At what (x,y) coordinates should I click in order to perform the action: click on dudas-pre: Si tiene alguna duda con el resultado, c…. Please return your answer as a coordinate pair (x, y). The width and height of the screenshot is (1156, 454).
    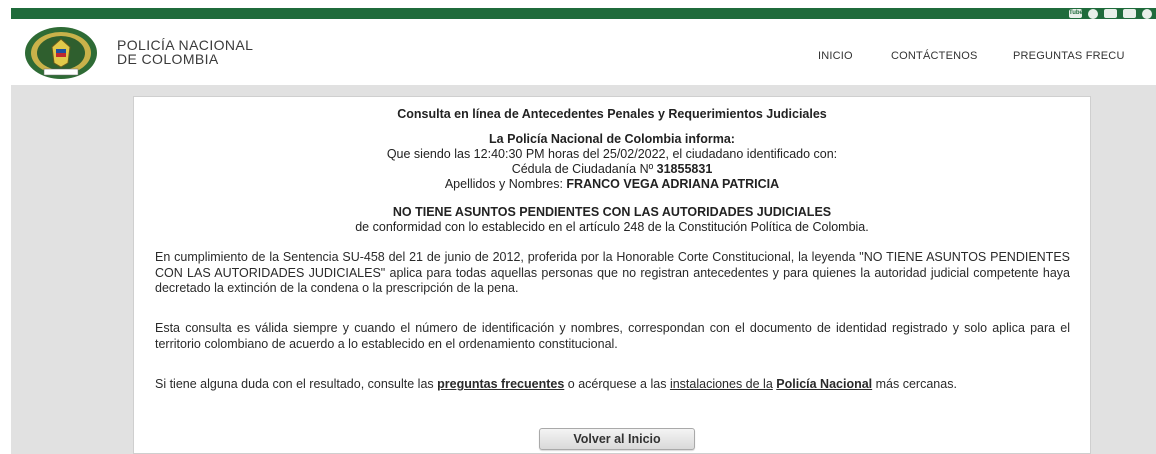
    Looking at the image, I should click on (294, 384).